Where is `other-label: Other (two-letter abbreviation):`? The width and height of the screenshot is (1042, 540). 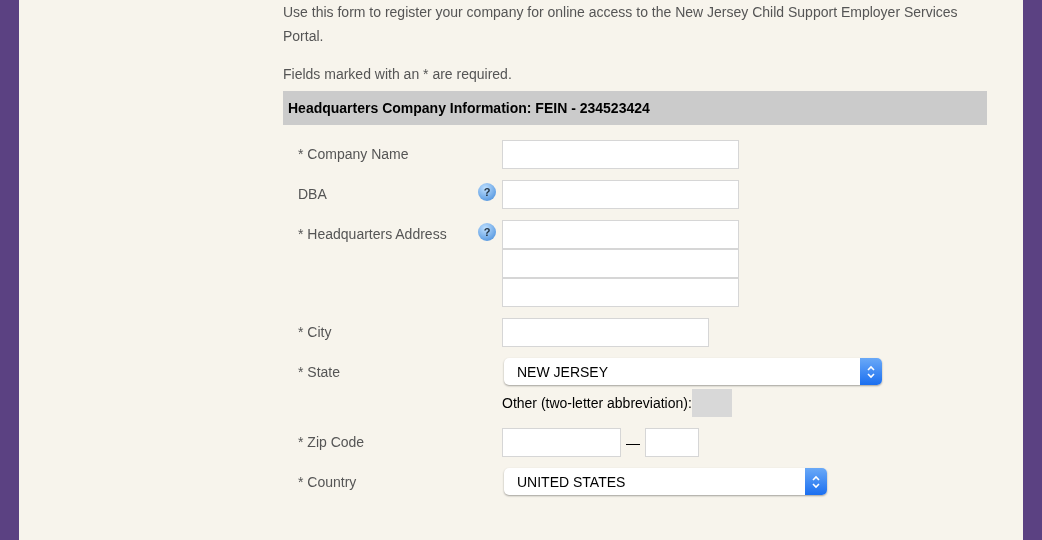 other-label: Other (two-letter abbreviation): is located at coordinates (597, 403).